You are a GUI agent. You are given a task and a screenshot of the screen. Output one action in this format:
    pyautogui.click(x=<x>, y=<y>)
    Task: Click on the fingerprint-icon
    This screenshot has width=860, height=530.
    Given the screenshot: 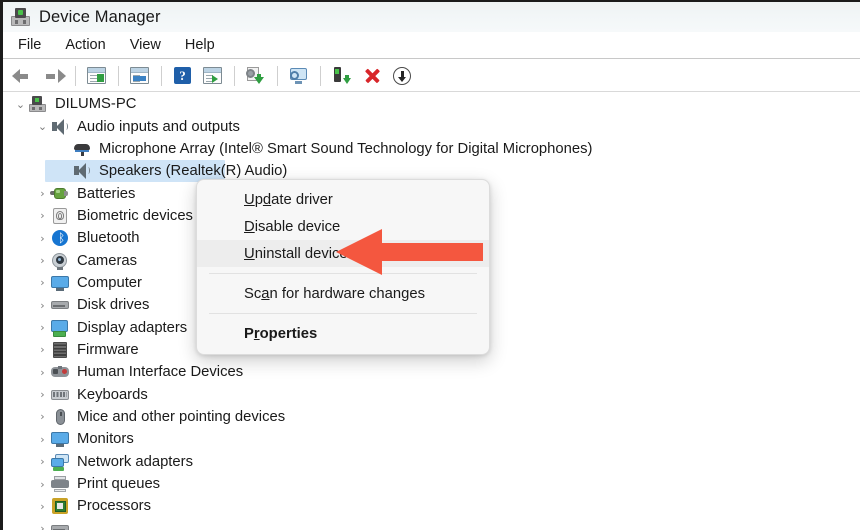 What is the action you would take?
    pyautogui.click(x=60, y=216)
    